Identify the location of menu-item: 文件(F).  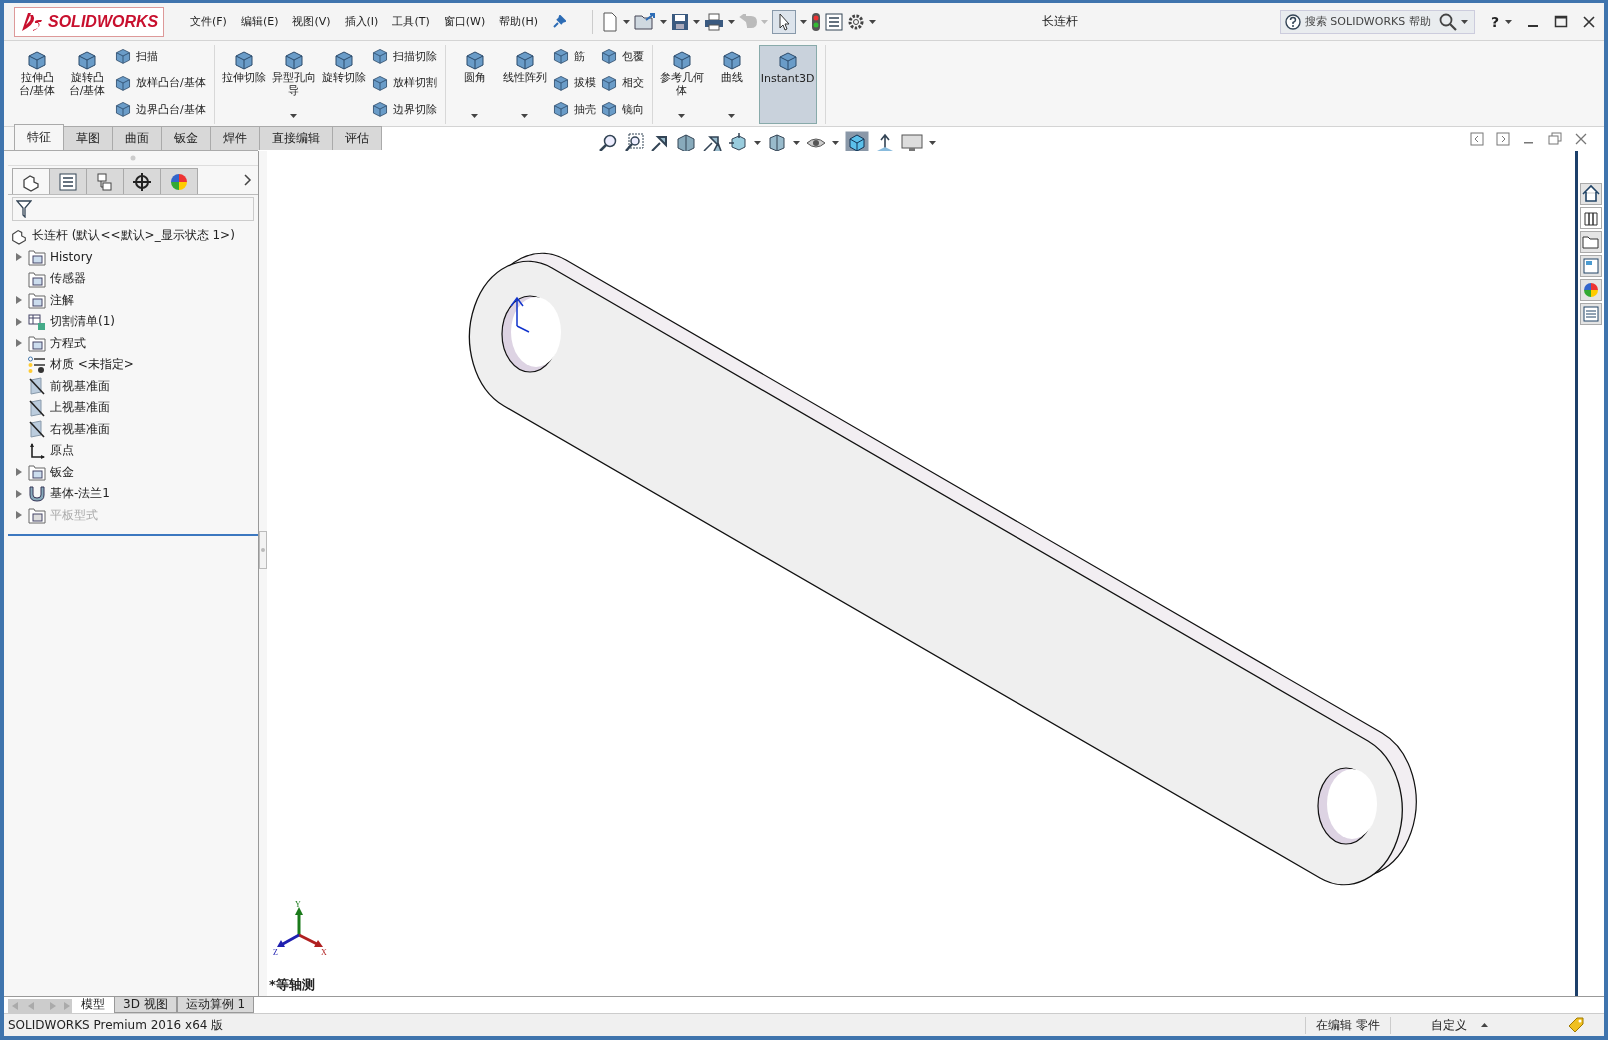
(208, 21).